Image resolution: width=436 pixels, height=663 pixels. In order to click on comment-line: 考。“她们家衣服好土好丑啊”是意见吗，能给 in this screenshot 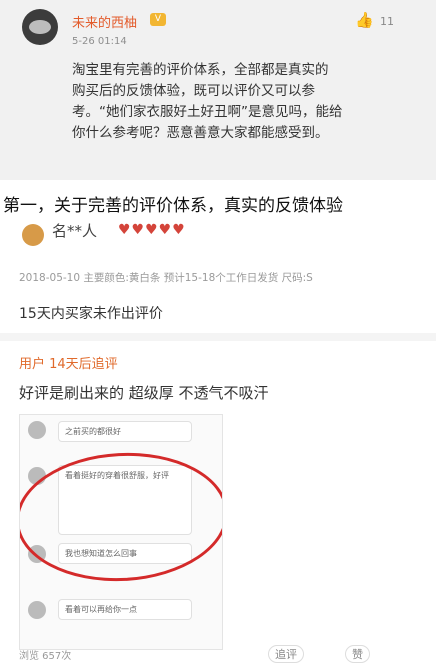, I will do `click(207, 112)`.